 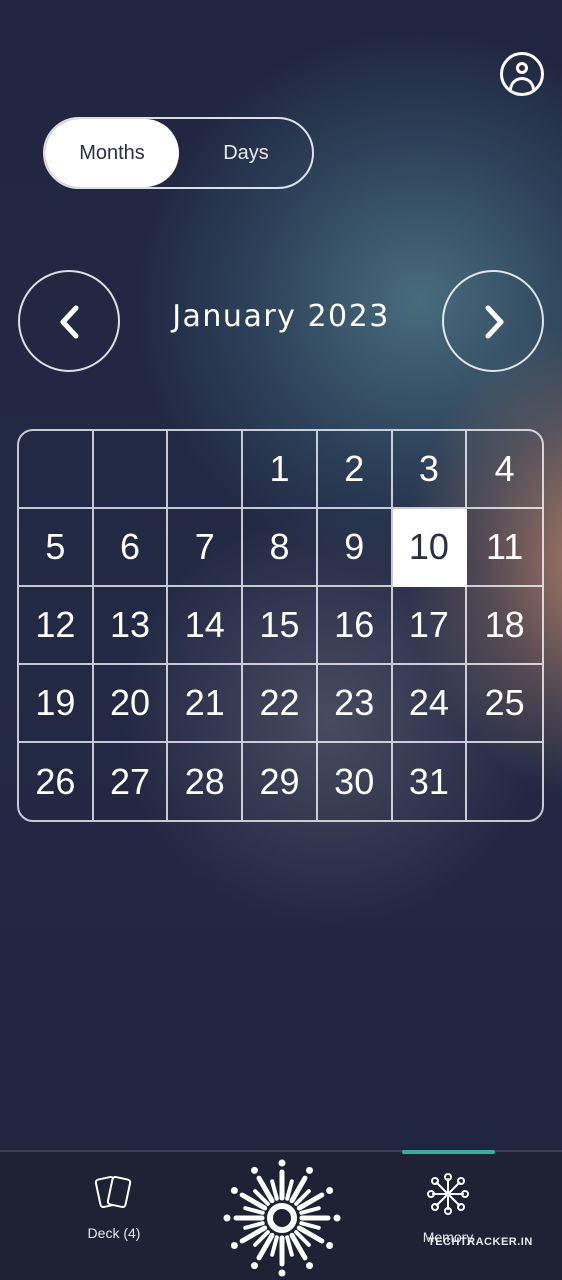 I want to click on toggle-days: Days, so click(x=246, y=153).